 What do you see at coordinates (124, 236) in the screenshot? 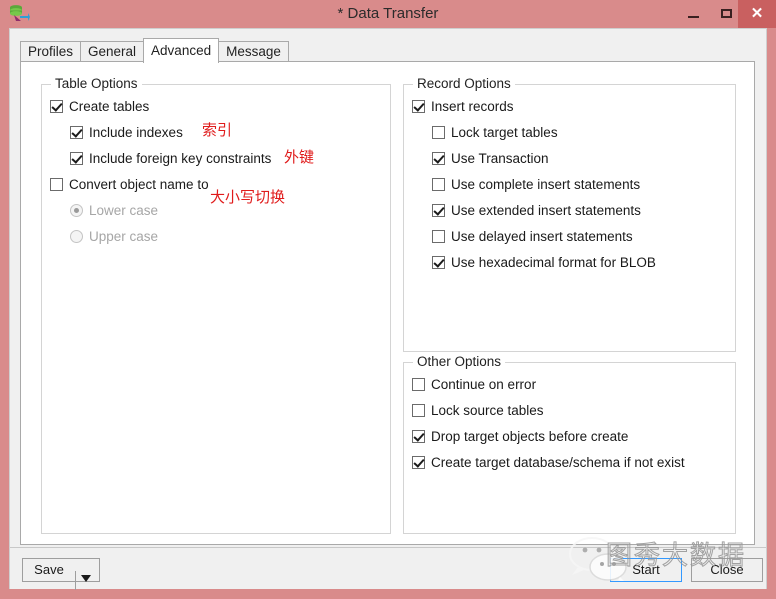
I see `table-option-label-5: Upper case` at bounding box center [124, 236].